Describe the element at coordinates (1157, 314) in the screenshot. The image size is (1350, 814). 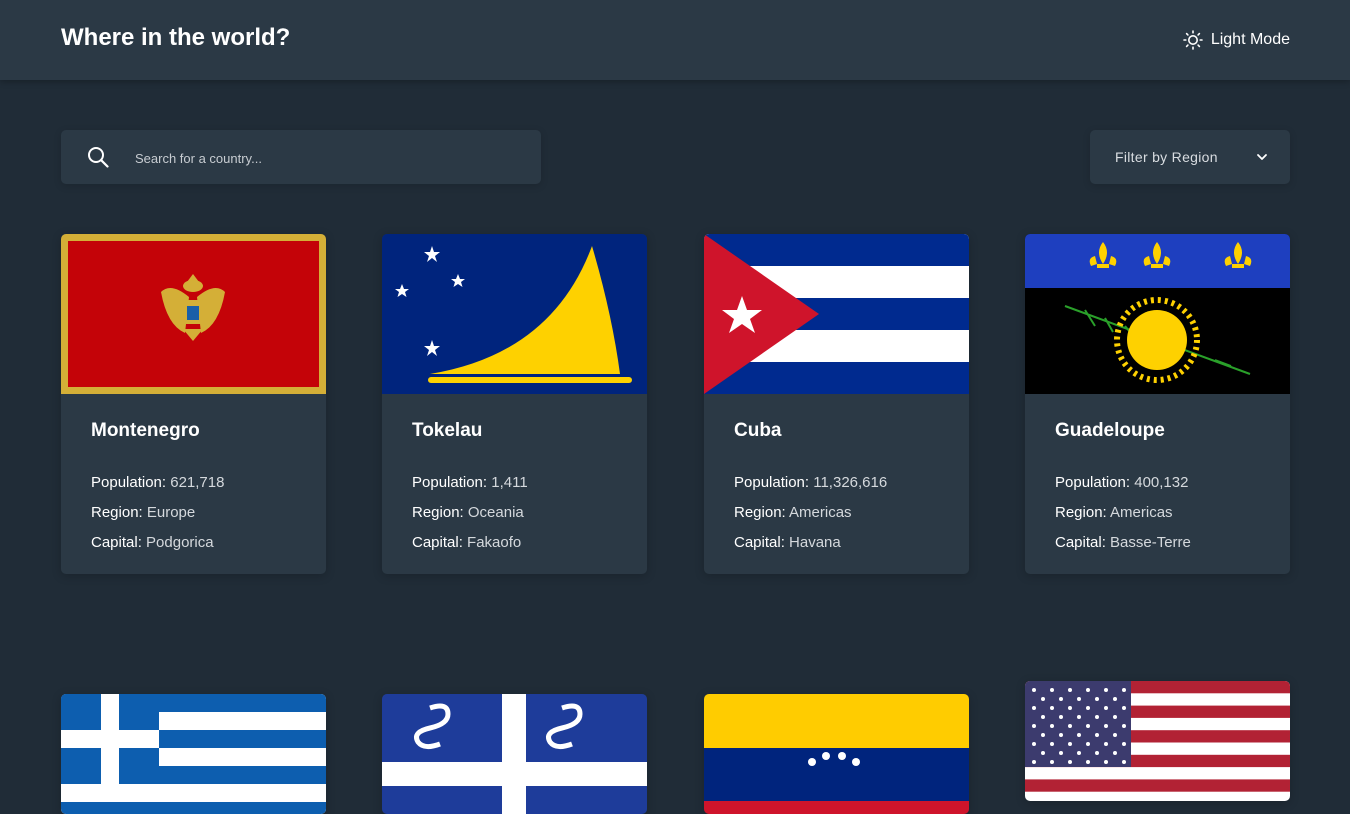
I see `guadeloupe-flag` at that location.